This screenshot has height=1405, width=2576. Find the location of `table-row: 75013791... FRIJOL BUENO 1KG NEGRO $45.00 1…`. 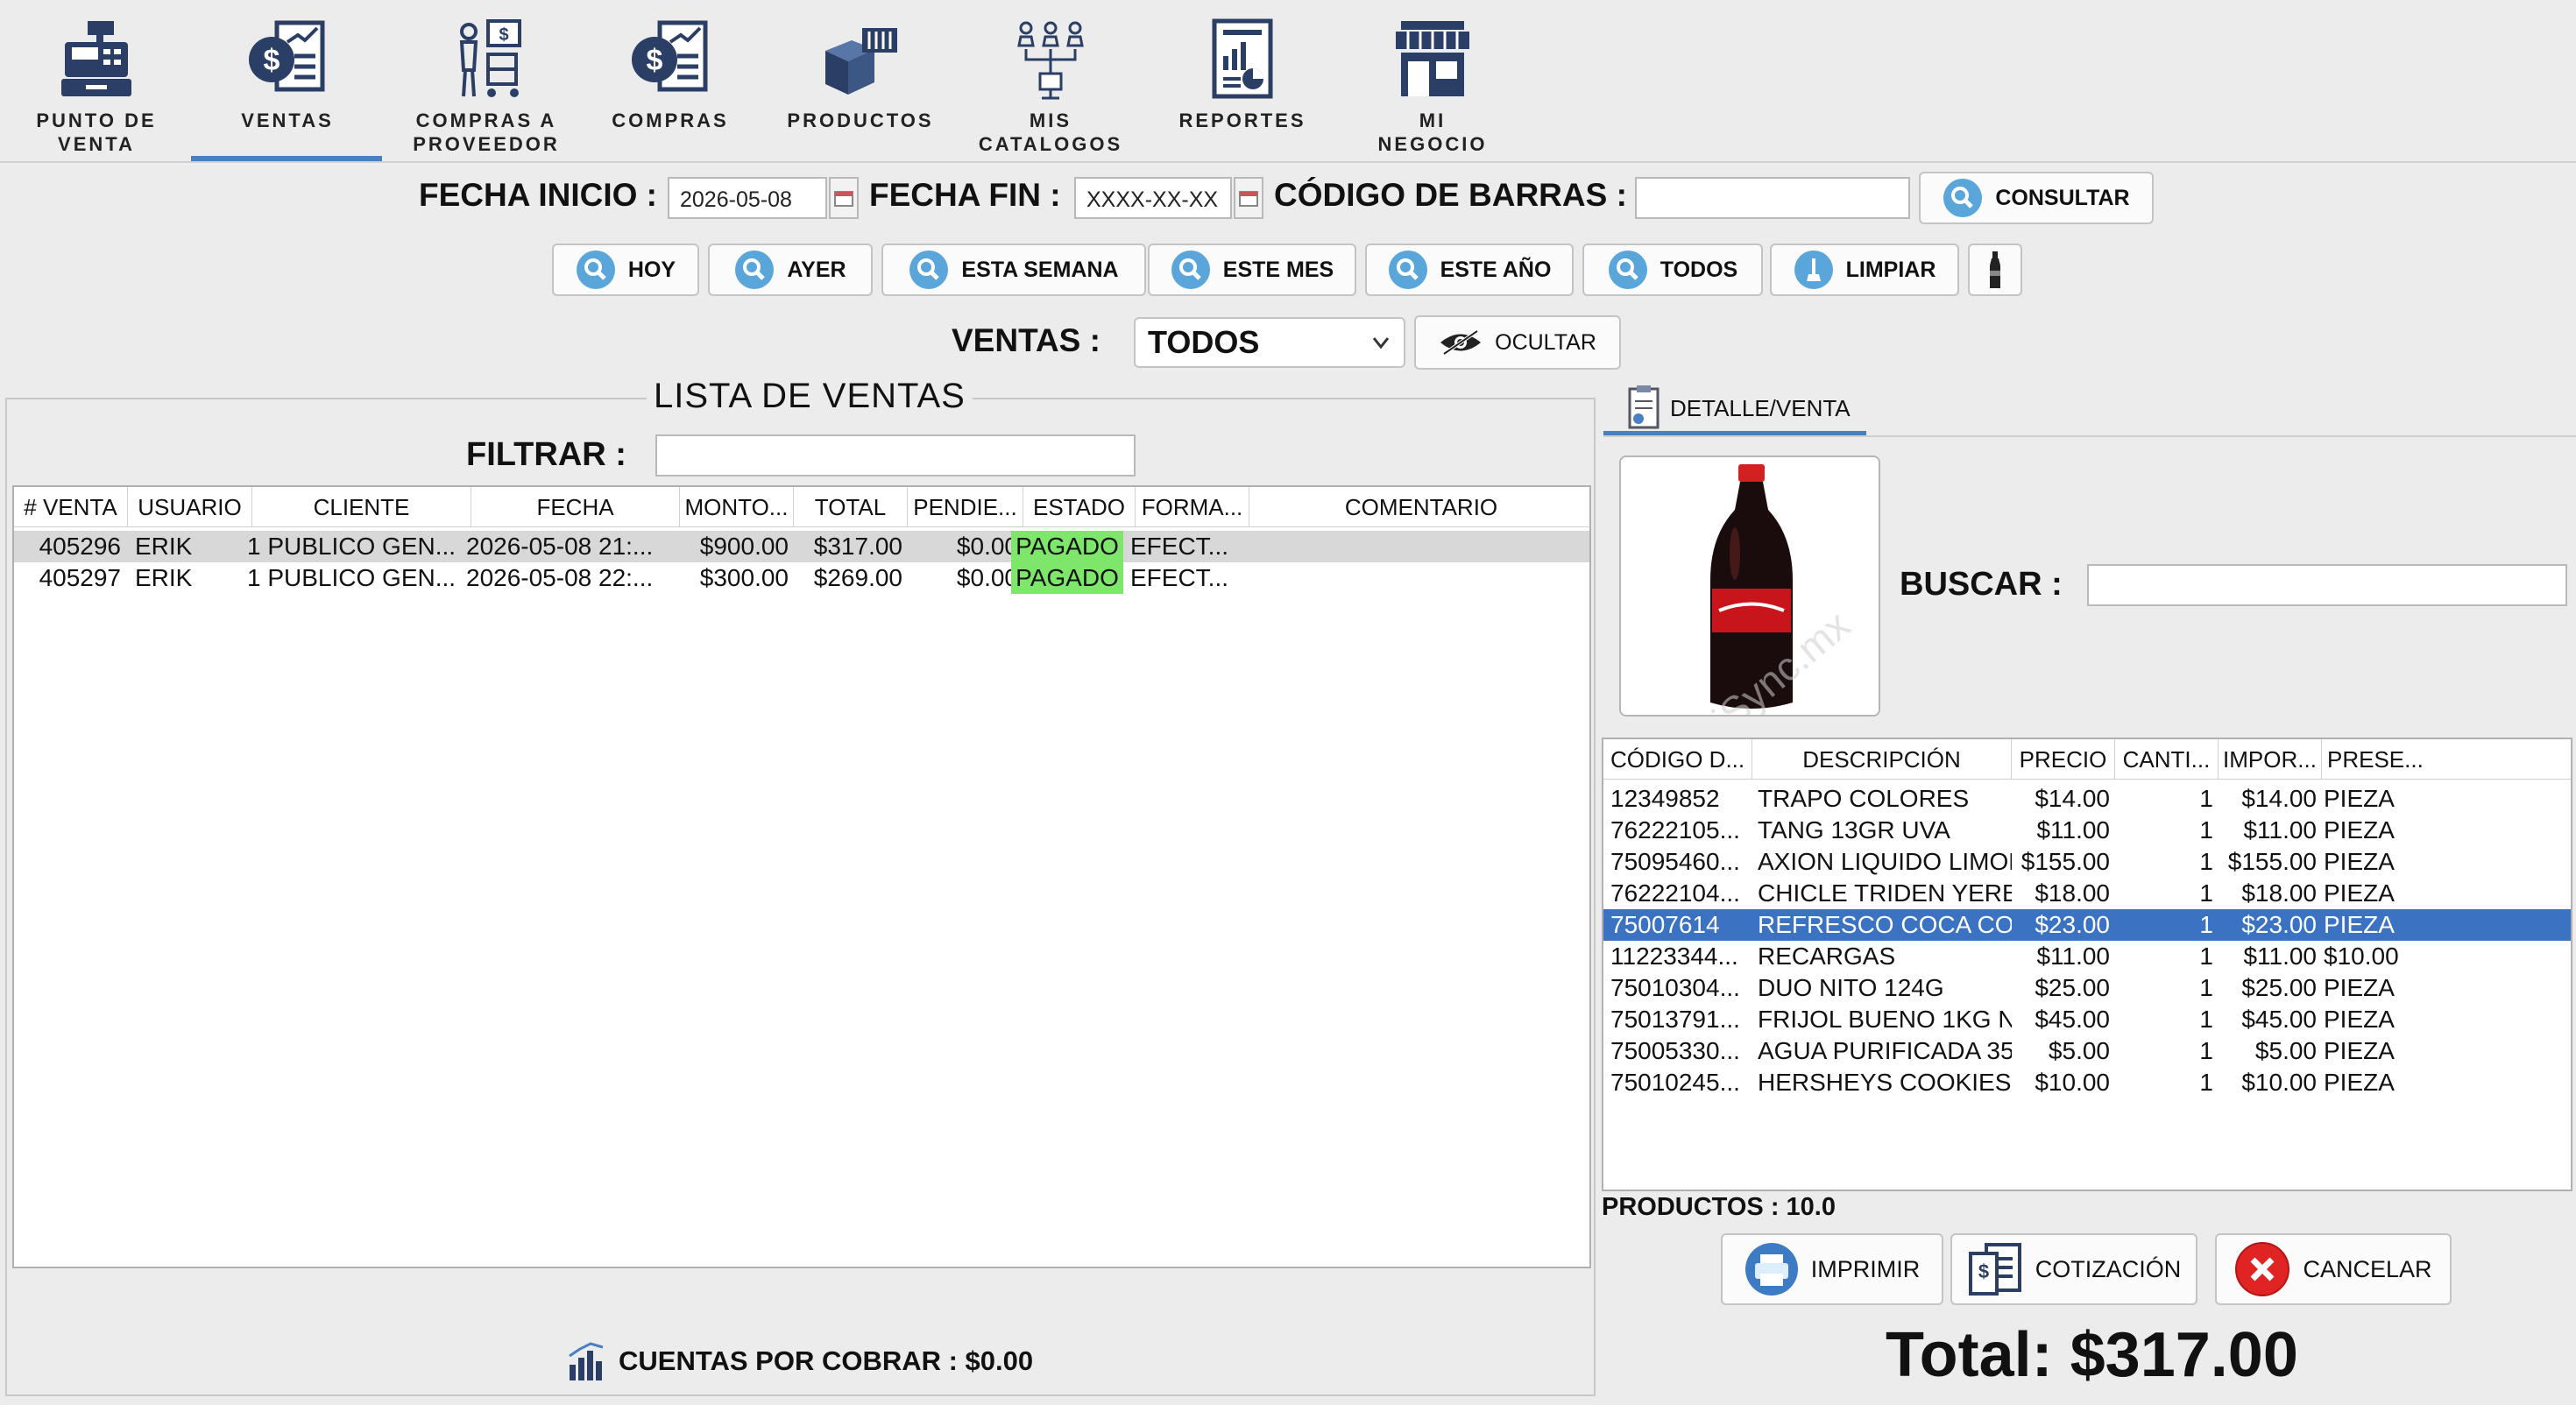

table-row: 75013791... FRIJOL BUENO 1KG NEGRO $45.00 1… is located at coordinates (2087, 1019).